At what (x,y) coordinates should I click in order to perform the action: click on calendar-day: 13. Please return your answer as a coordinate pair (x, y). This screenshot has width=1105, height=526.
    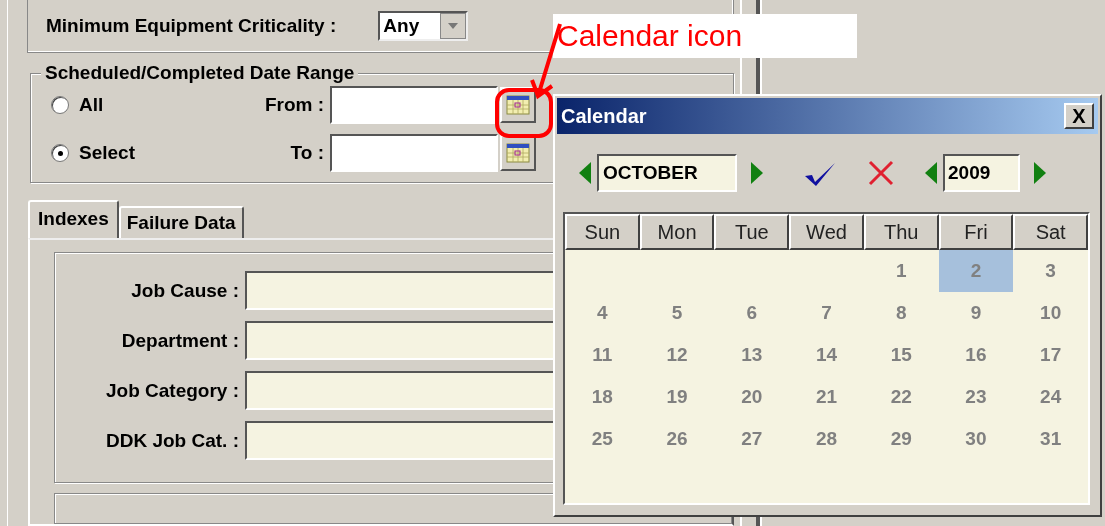
    Looking at the image, I should click on (752, 355).